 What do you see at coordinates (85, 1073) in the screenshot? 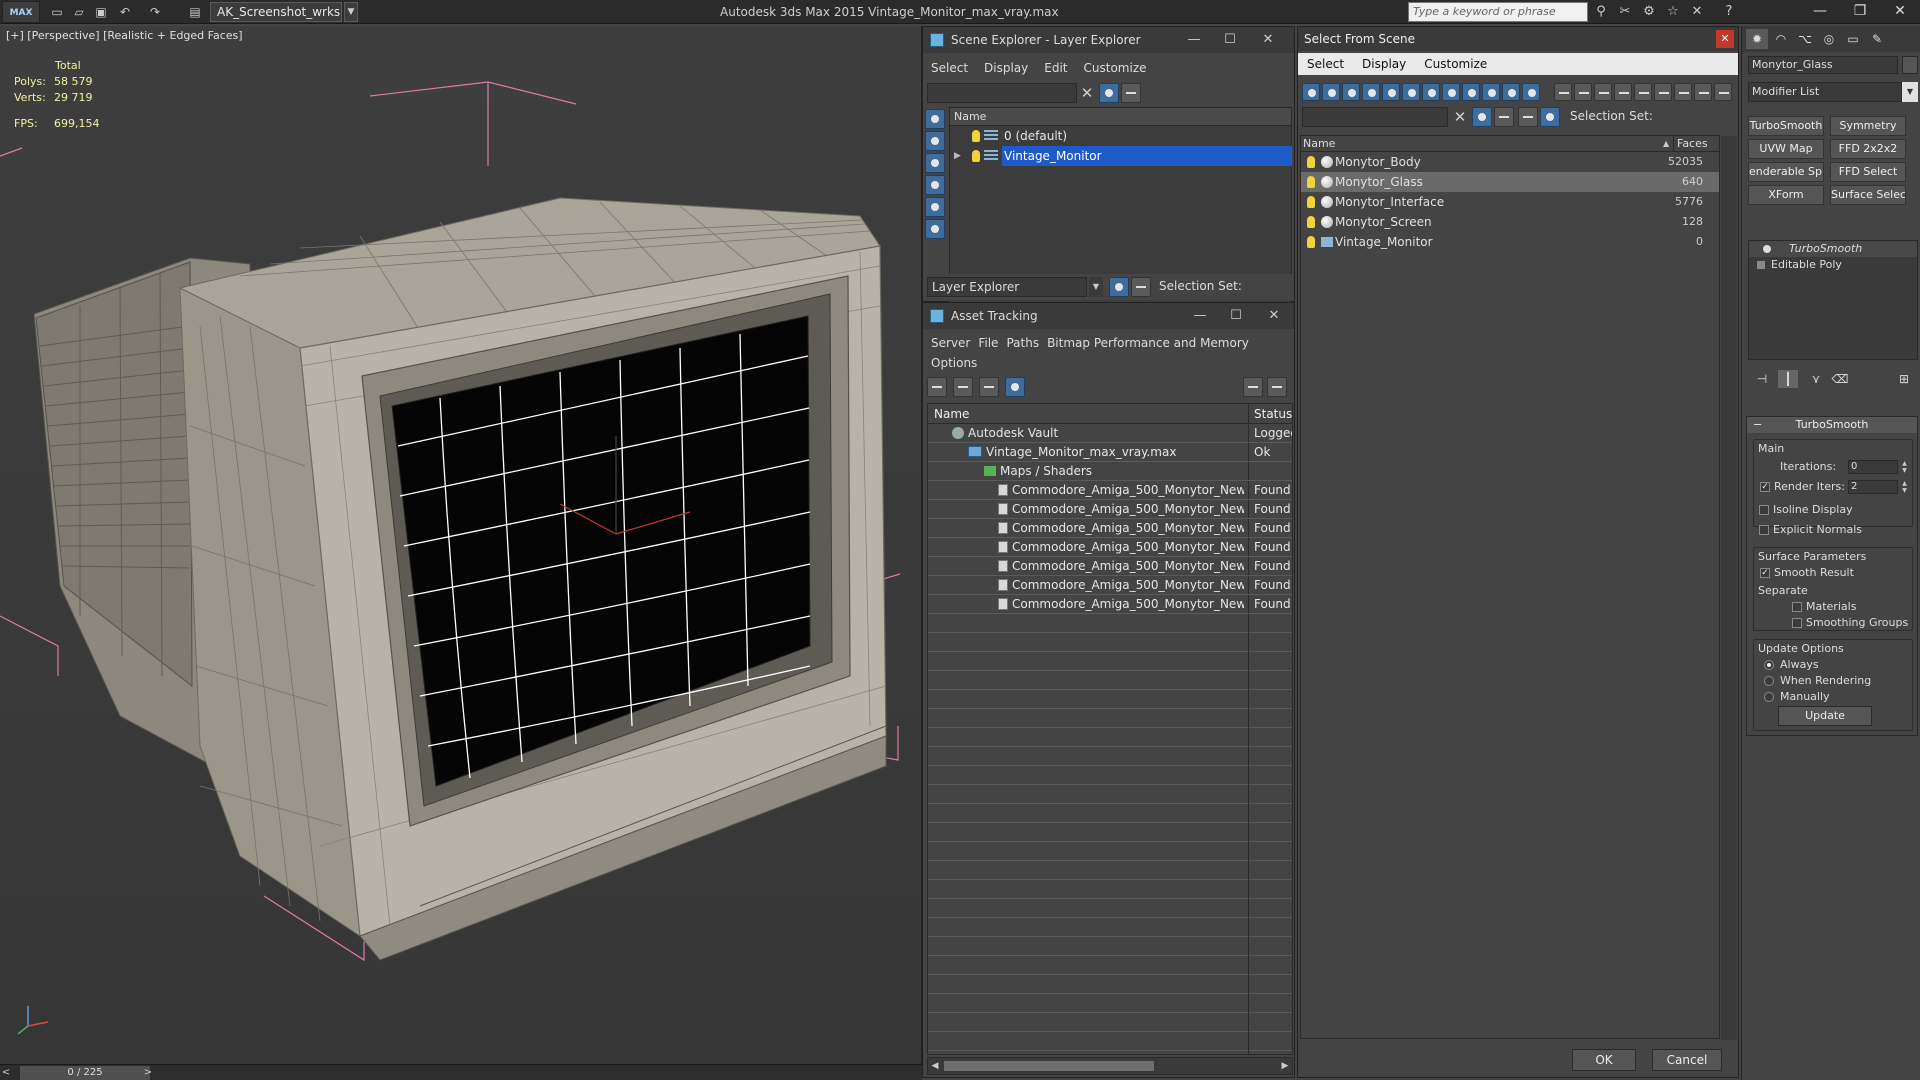
I see `time-slider: 0 / 225` at bounding box center [85, 1073].